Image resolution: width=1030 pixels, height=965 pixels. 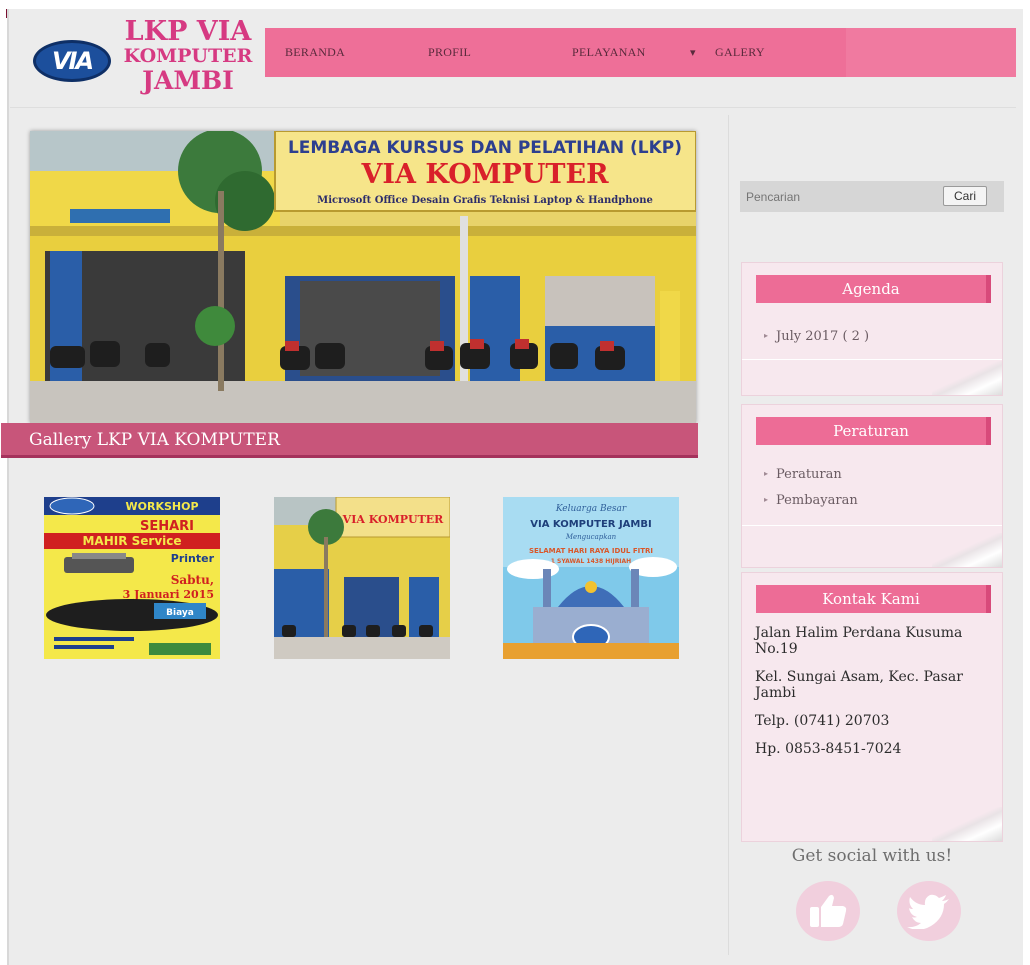 What do you see at coordinates (822, 336) in the screenshot?
I see `agenda-item-link: July 2017 ( 2 )` at bounding box center [822, 336].